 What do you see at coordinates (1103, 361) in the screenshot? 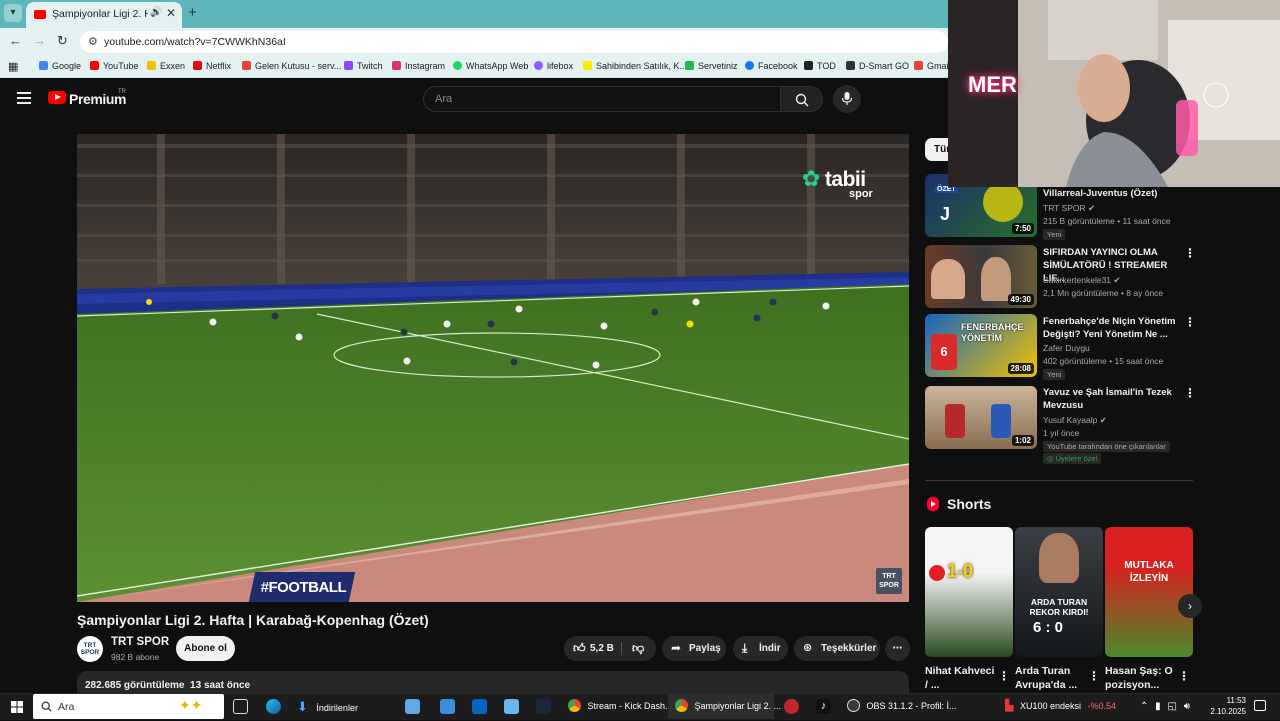
I see `rec-meta: 402 görüntüleme • 15 saat önce` at bounding box center [1103, 361].